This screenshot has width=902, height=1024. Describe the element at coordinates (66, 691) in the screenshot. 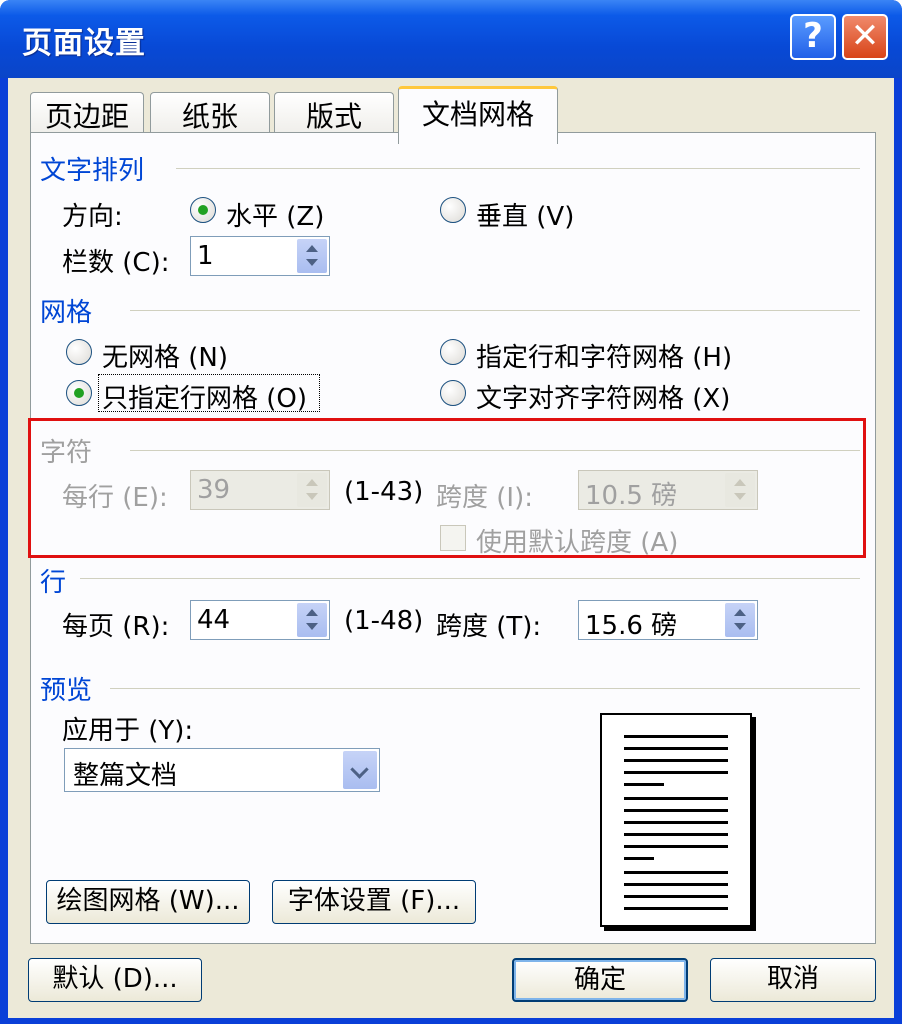

I see `preview-group-label: 预览` at that location.